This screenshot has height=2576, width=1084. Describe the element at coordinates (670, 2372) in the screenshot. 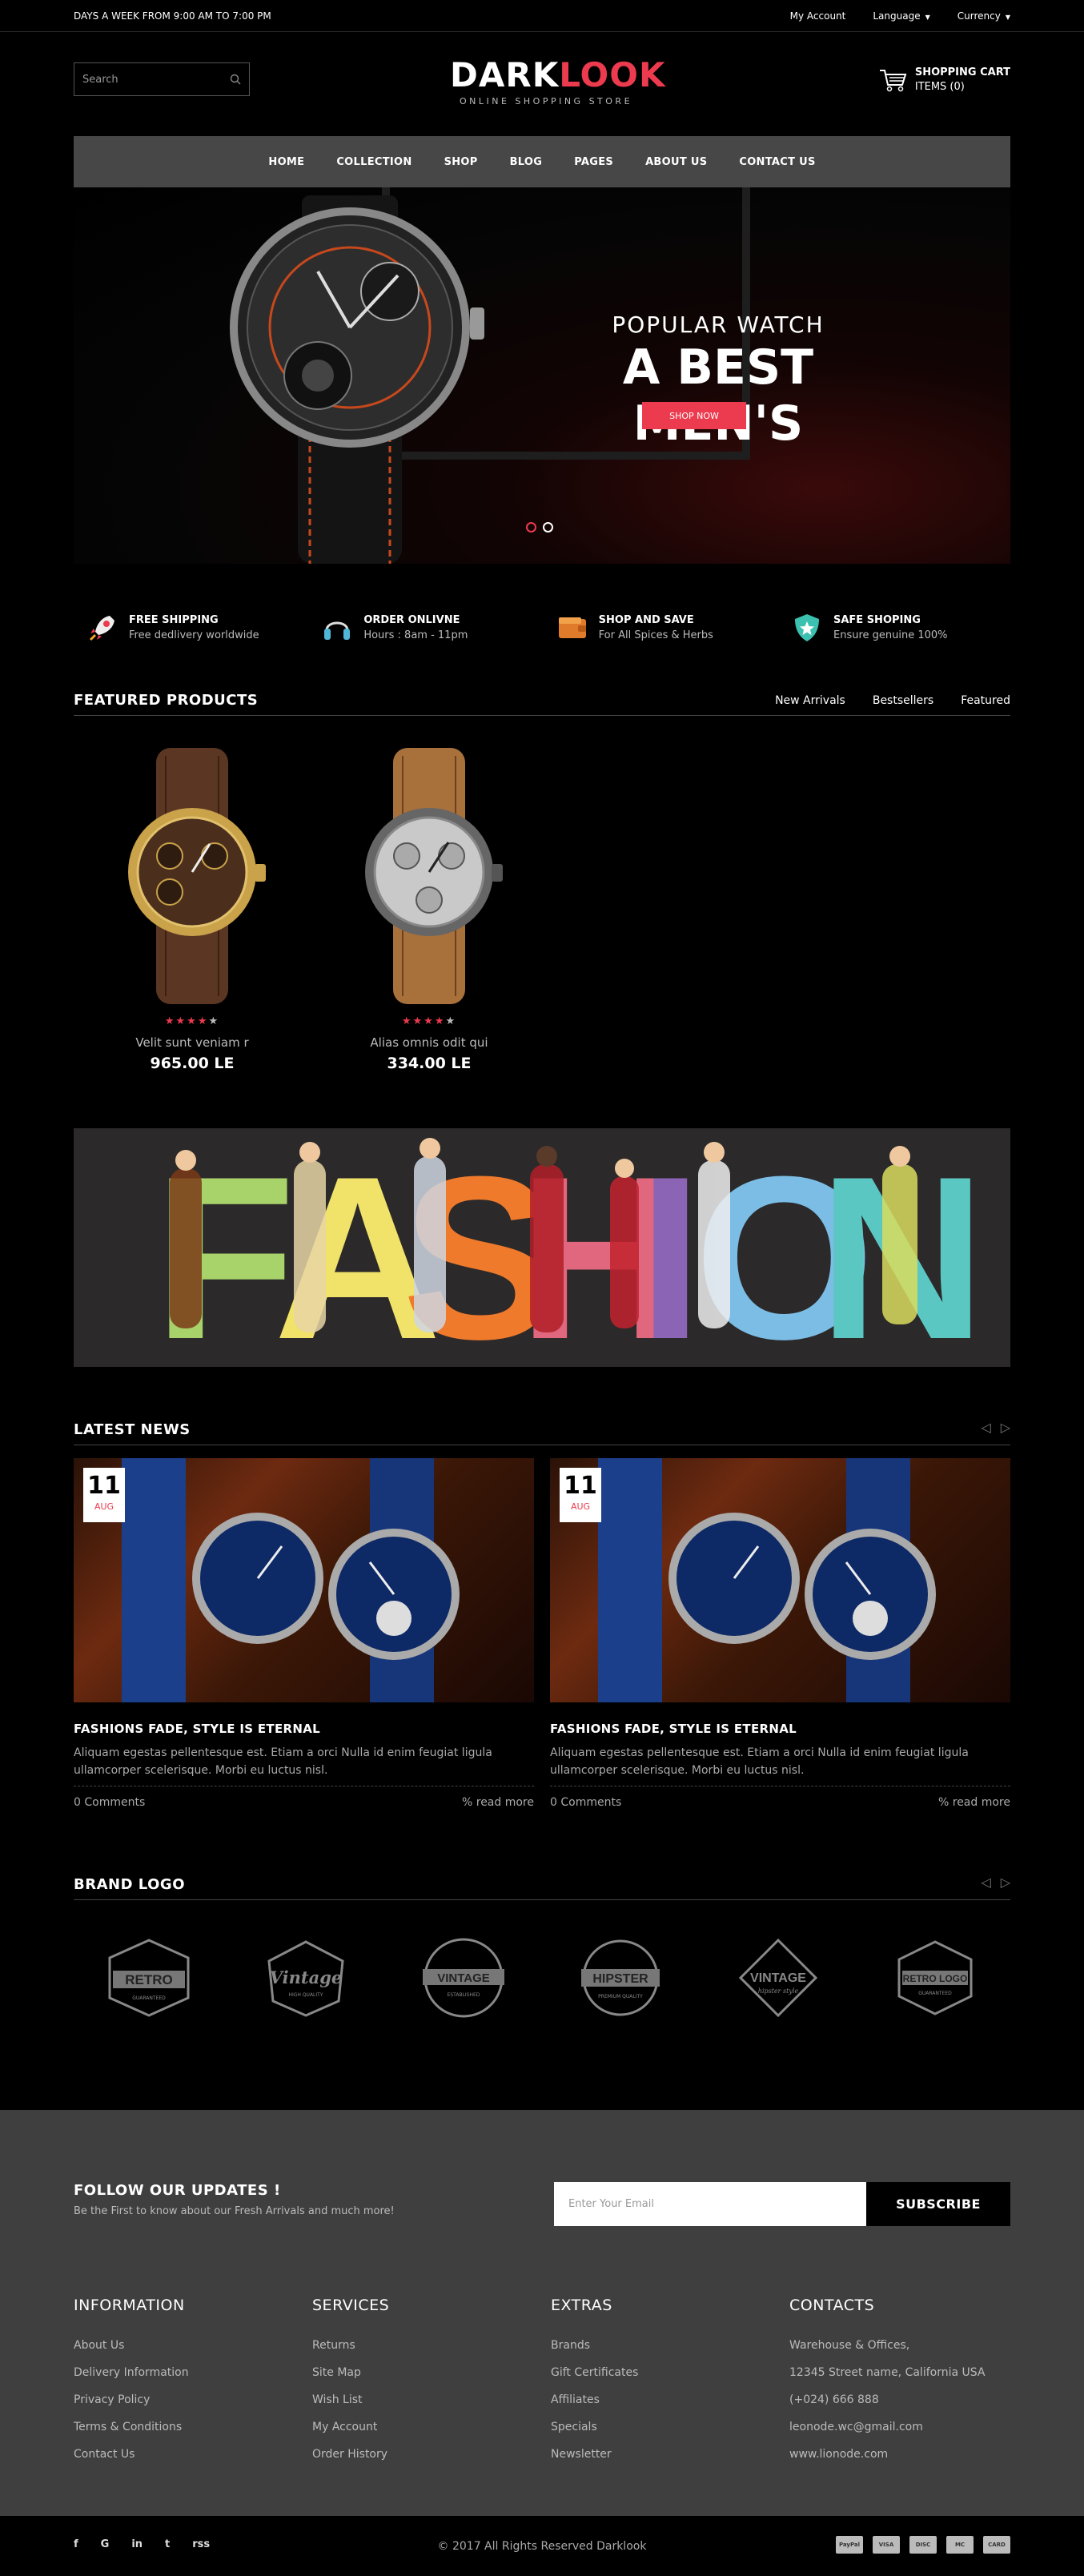

I see `footer-link: Gift Certificates` at that location.